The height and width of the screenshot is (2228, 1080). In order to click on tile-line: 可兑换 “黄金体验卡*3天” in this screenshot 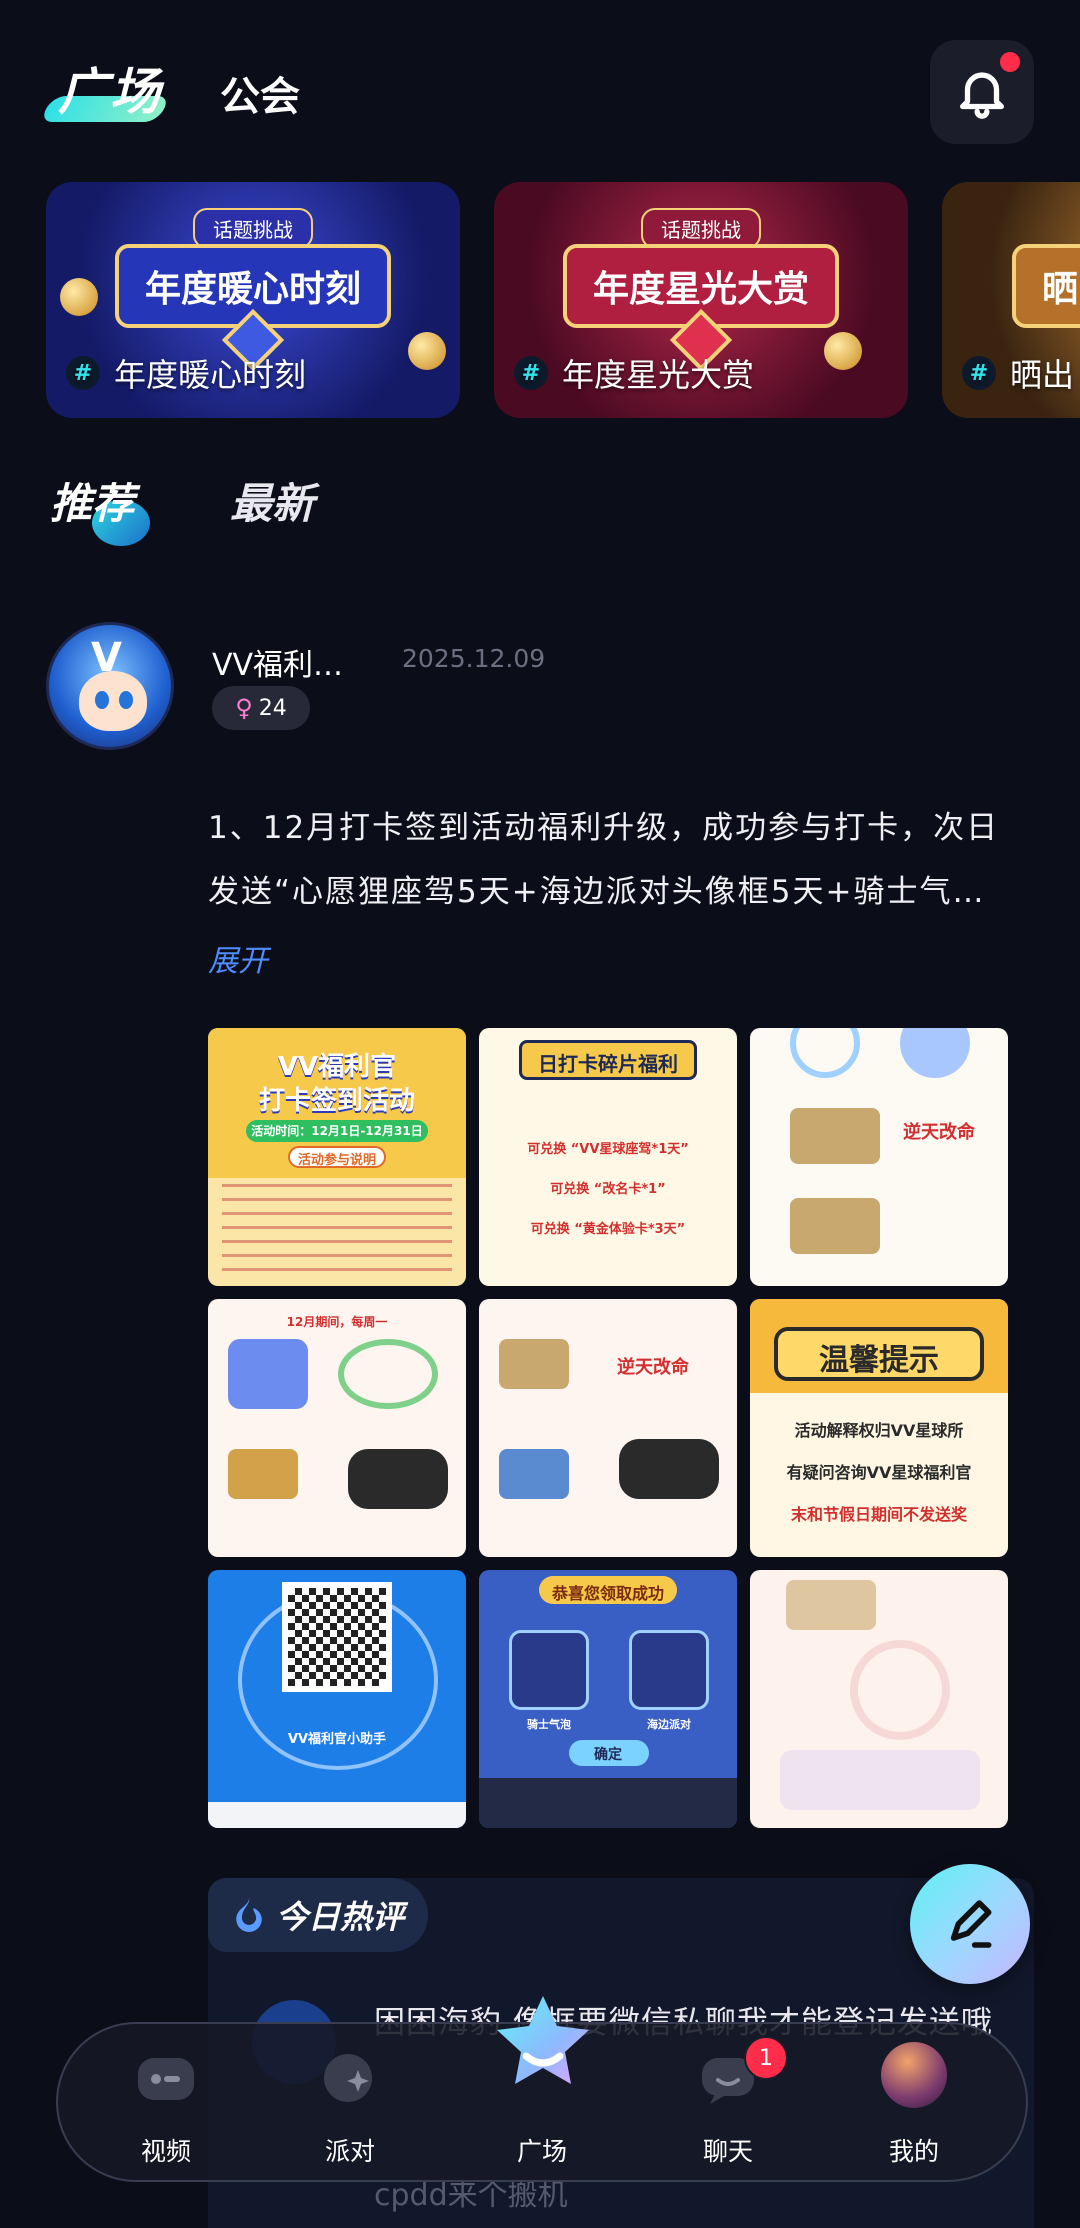, I will do `click(608, 1229)`.